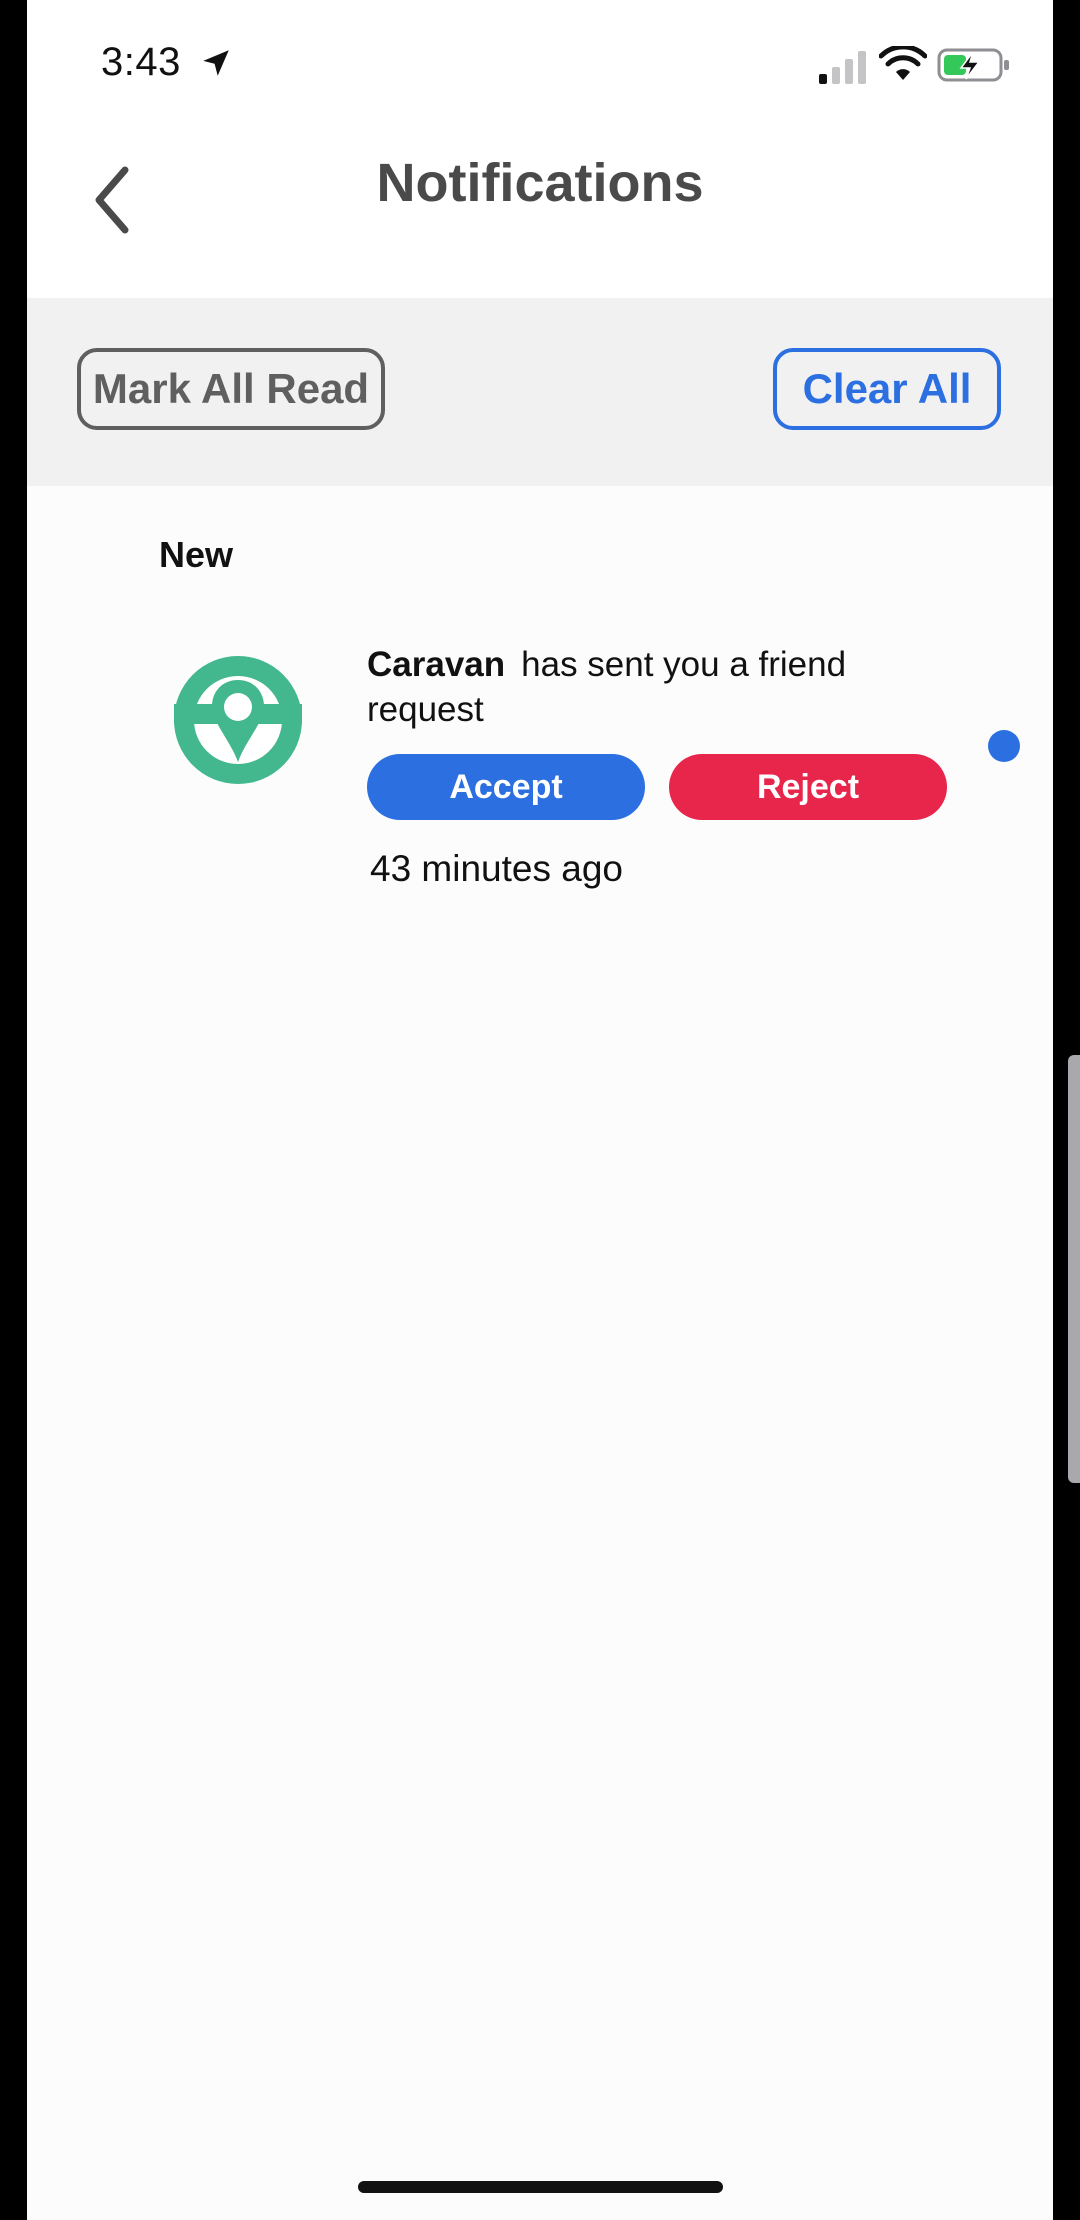  I want to click on caravan-logo-icon, so click(238, 720).